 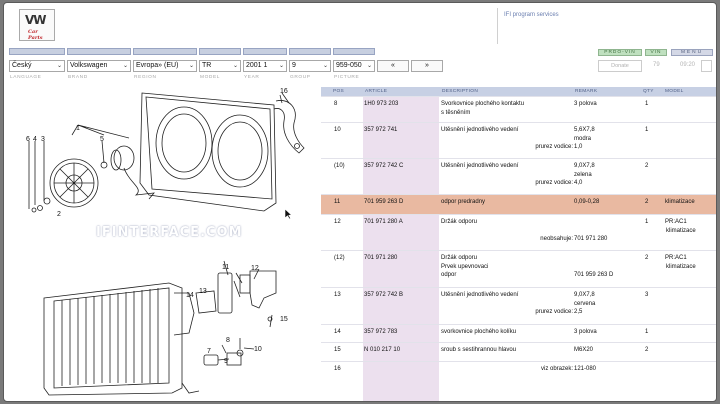 What do you see at coordinates (284, 91) in the screenshot?
I see `callout-16: 16` at bounding box center [284, 91].